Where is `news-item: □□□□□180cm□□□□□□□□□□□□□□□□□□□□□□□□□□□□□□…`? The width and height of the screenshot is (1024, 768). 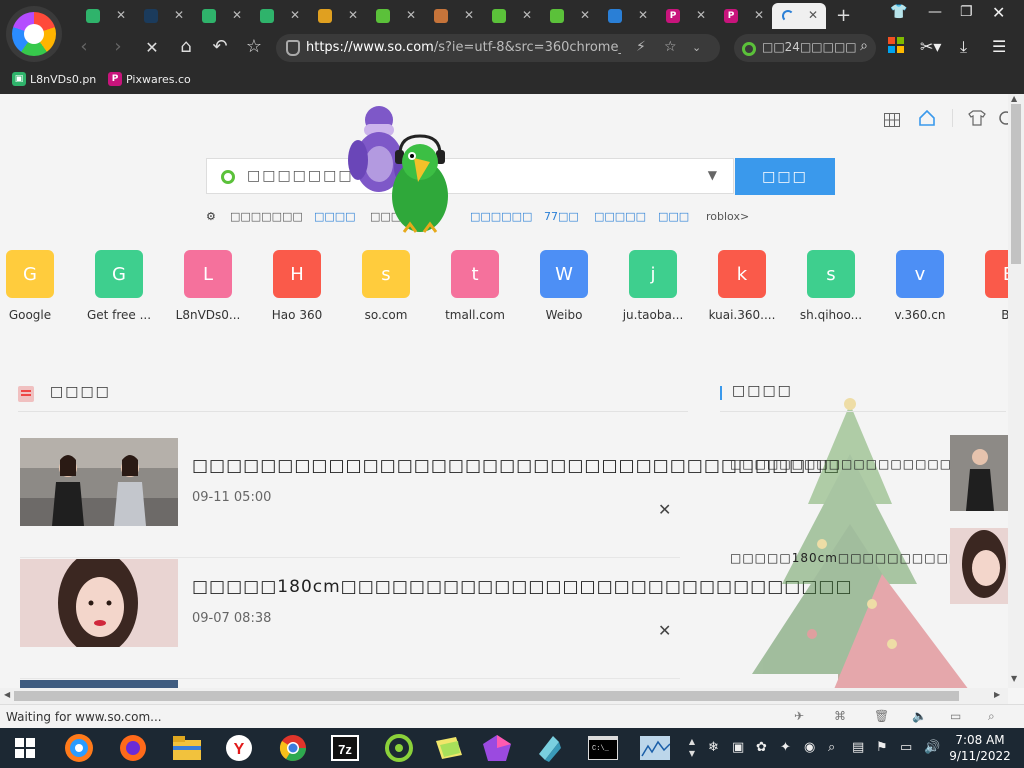 news-item: □□□□□180cm□□□□□□□□□□□□□□□□□□□□□□□□□□□□□□… is located at coordinates (436, 619).